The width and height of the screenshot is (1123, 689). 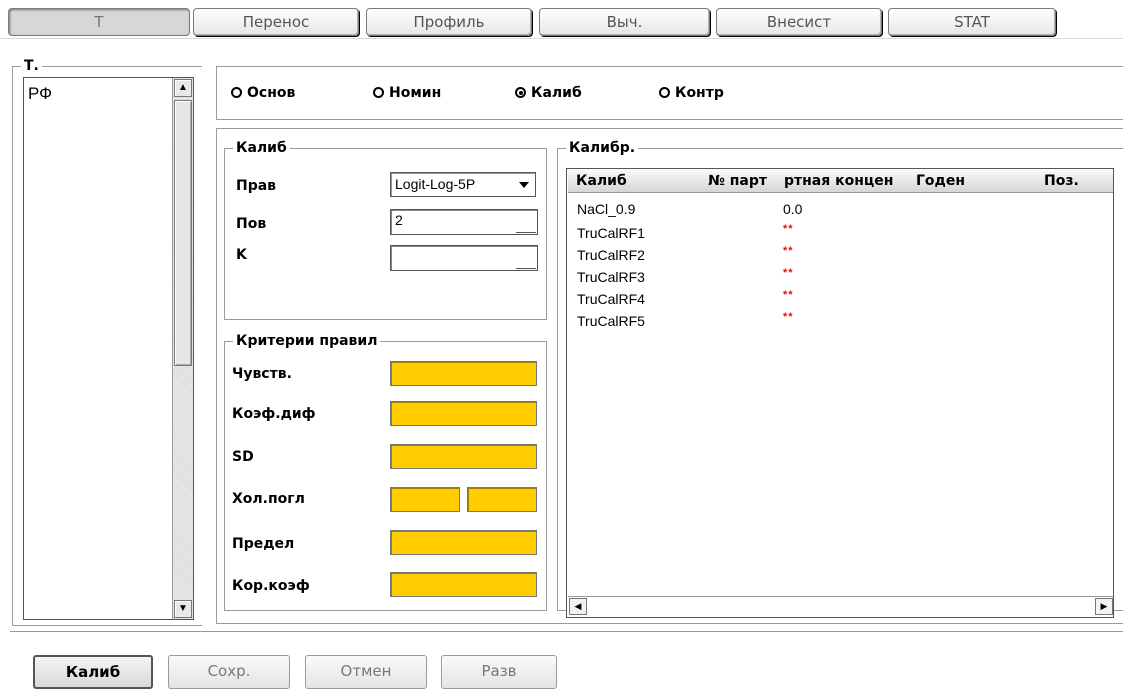 What do you see at coordinates (261, 148) in the screenshot?
I see `calib-group-title: Калиб` at bounding box center [261, 148].